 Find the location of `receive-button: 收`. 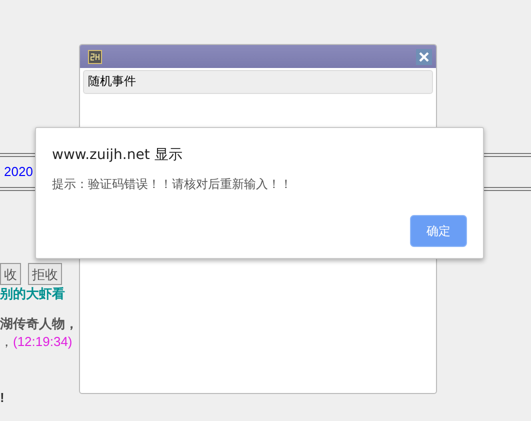

receive-button: 收 is located at coordinates (10, 274).